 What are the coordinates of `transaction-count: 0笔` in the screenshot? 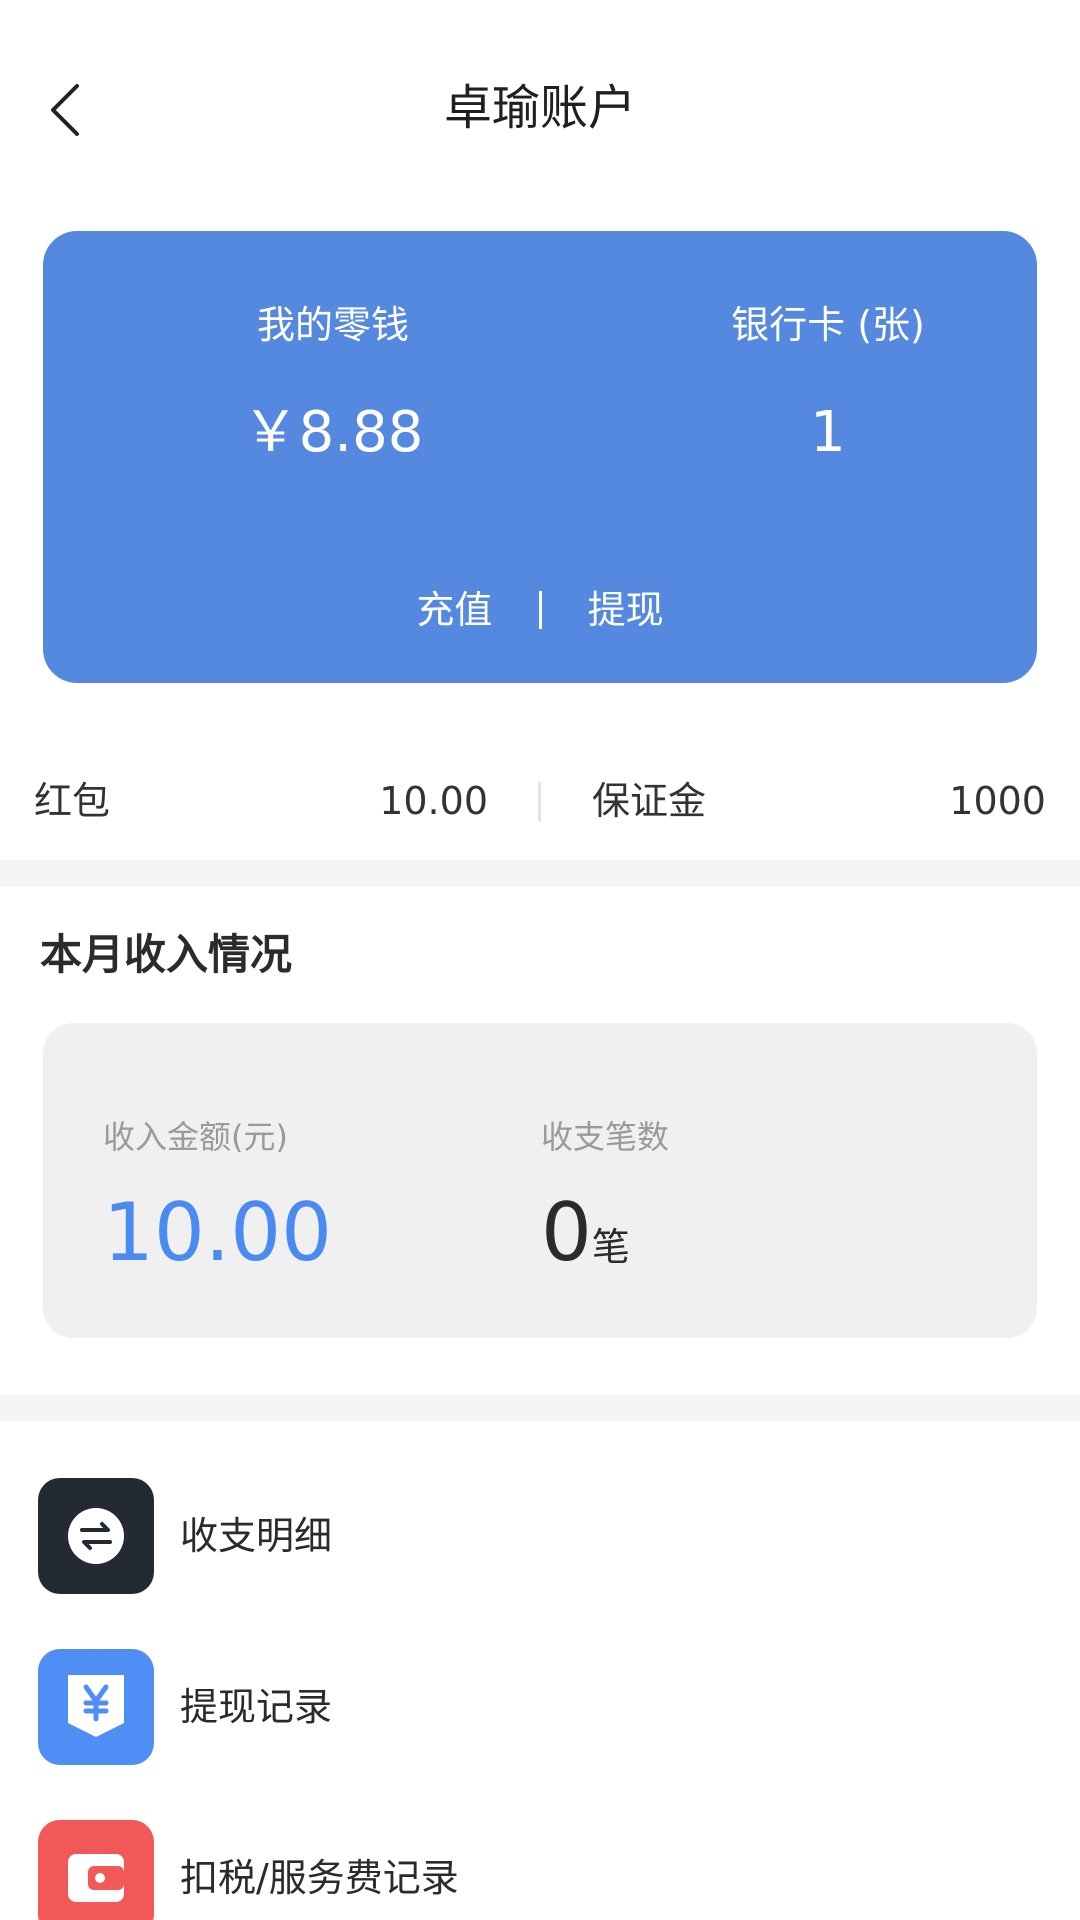 It's located at (585, 1244).